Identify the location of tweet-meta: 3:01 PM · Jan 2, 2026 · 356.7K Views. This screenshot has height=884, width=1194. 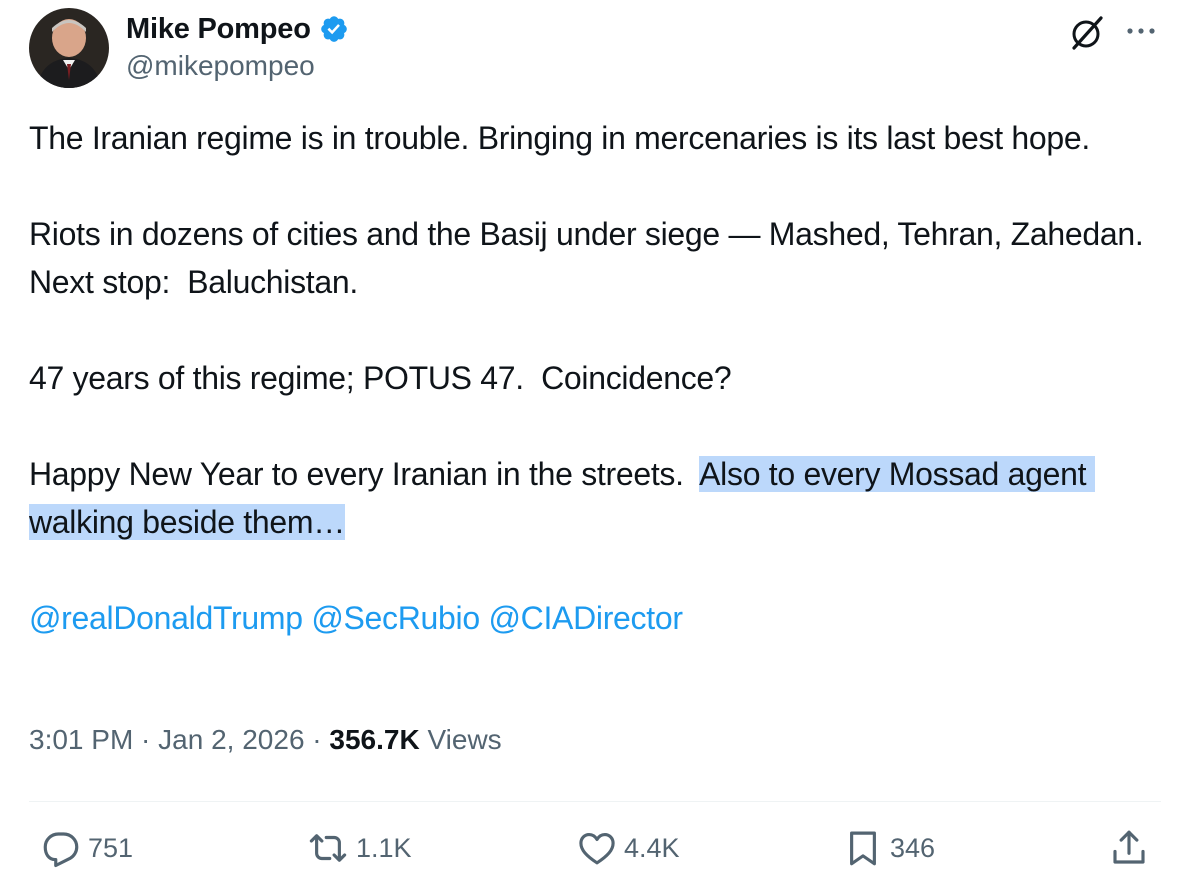
(265, 740).